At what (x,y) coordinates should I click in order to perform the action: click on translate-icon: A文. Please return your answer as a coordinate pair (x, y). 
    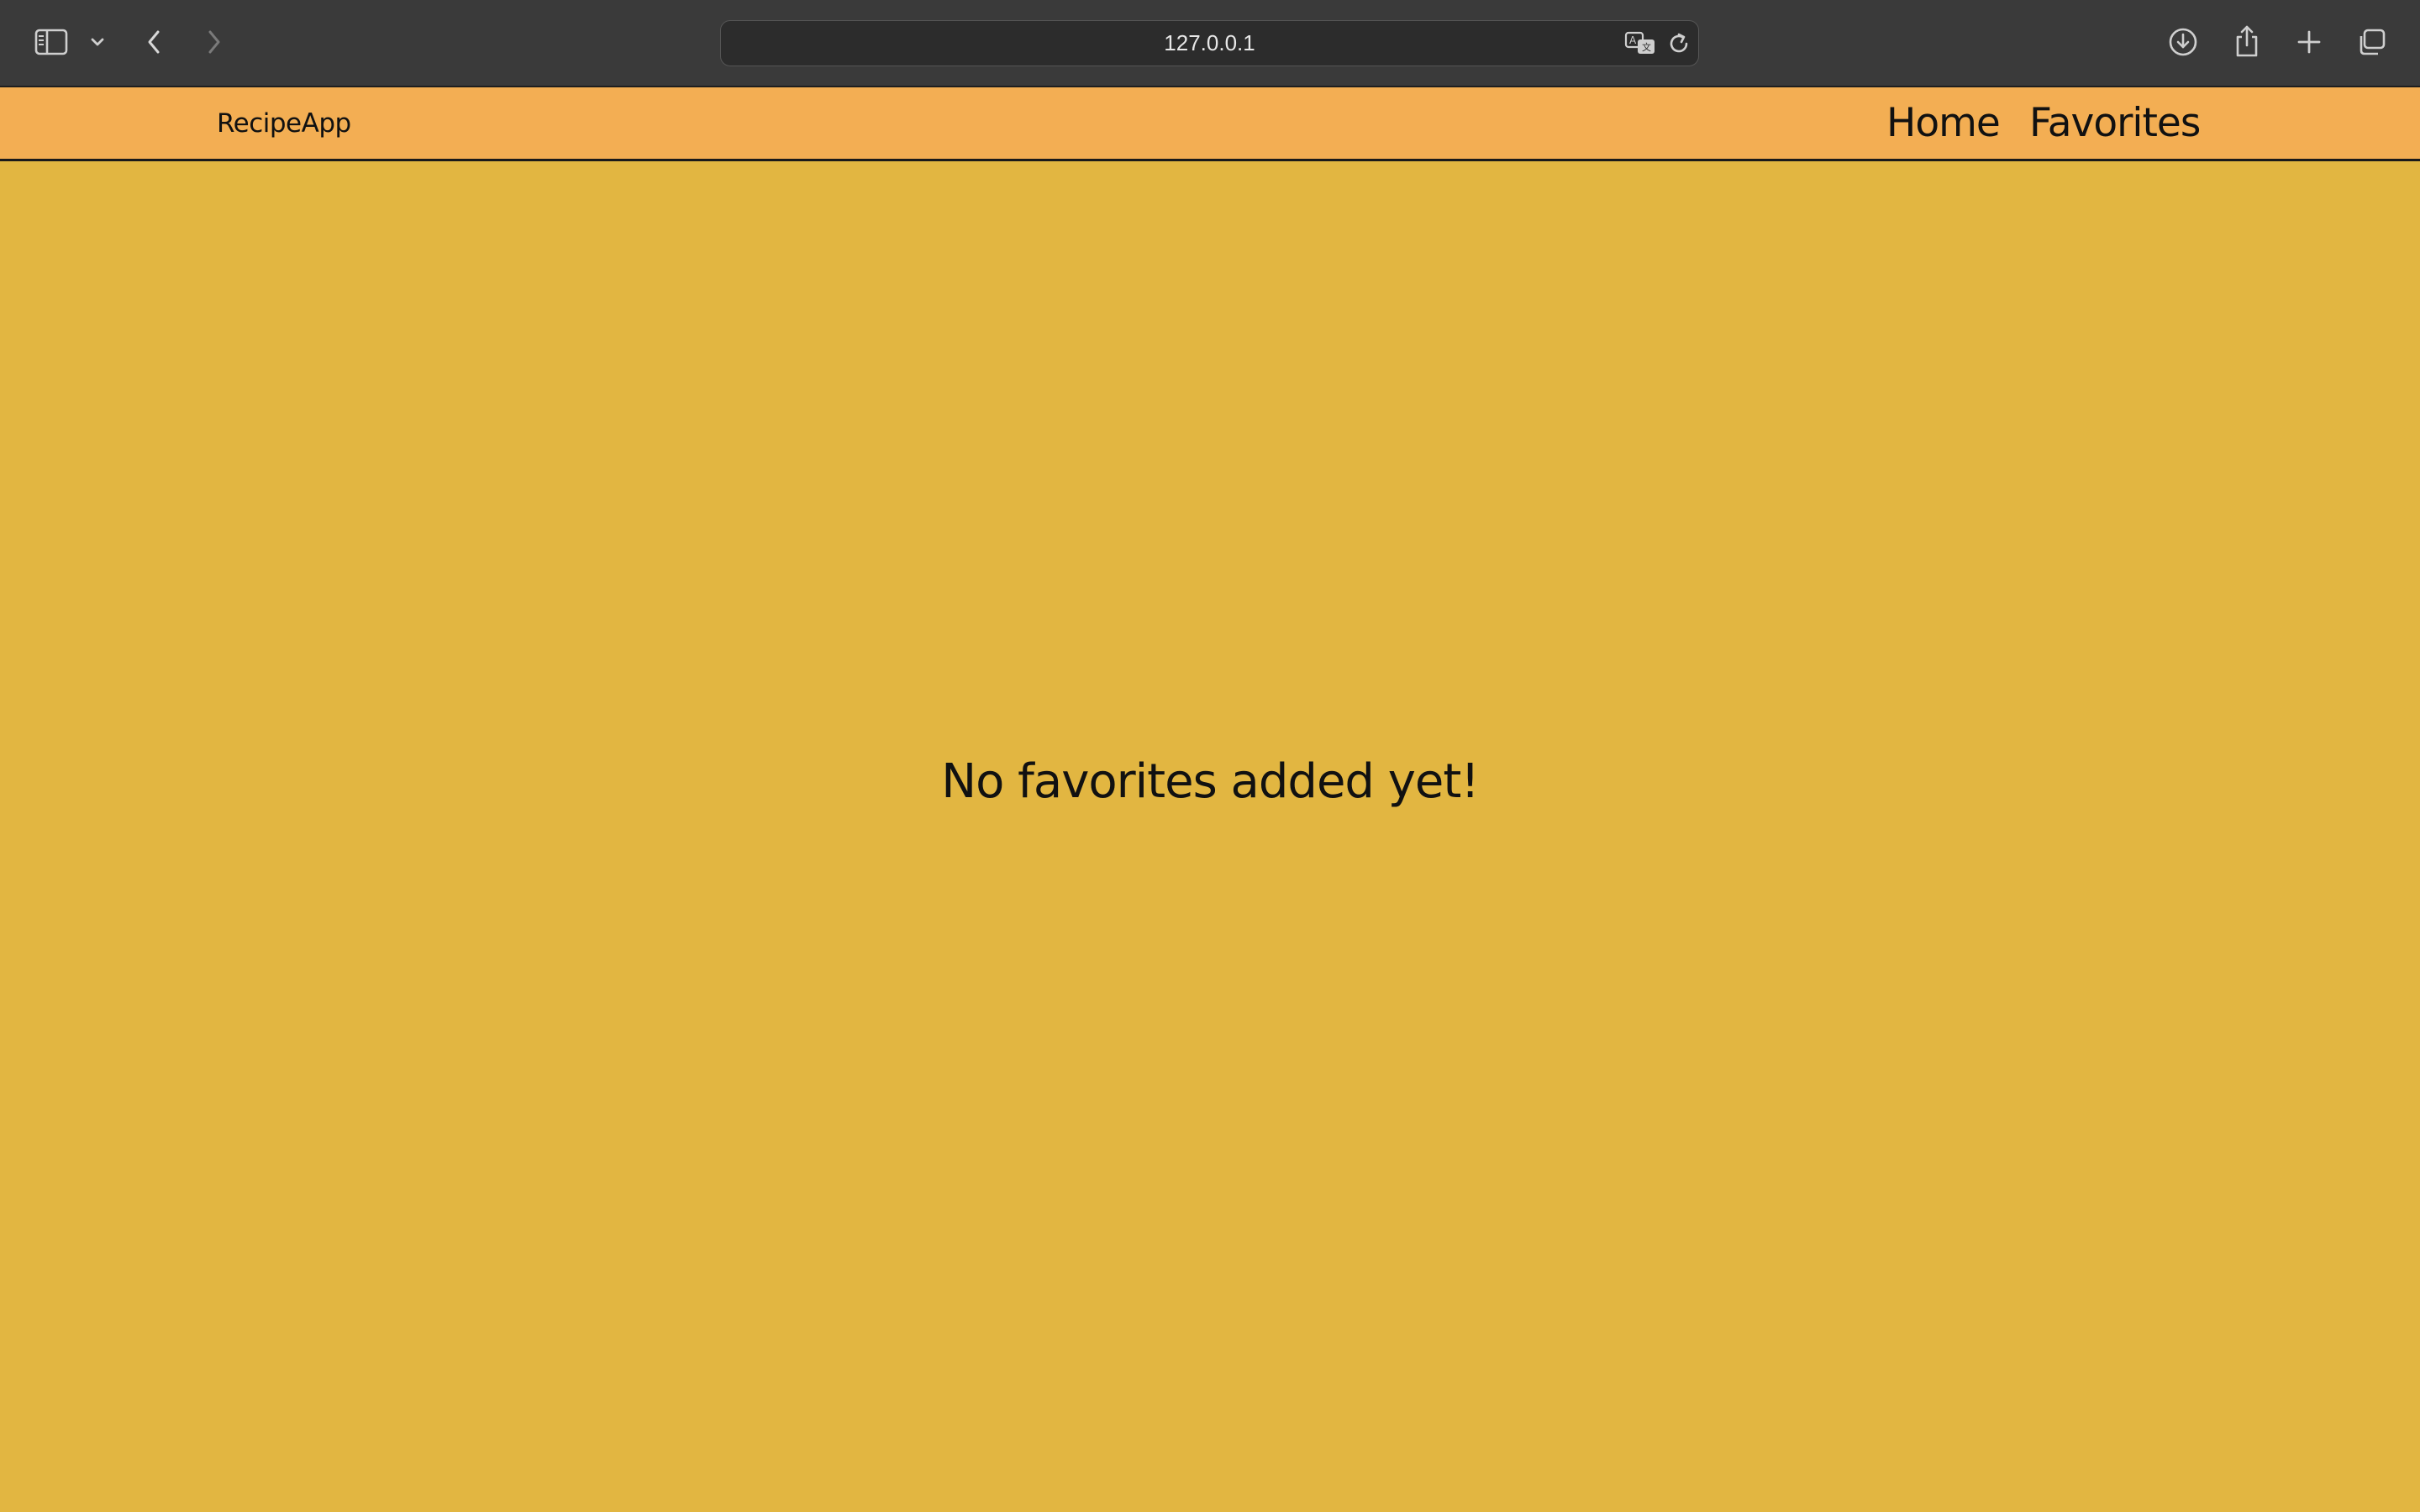
    Looking at the image, I should click on (1641, 45).